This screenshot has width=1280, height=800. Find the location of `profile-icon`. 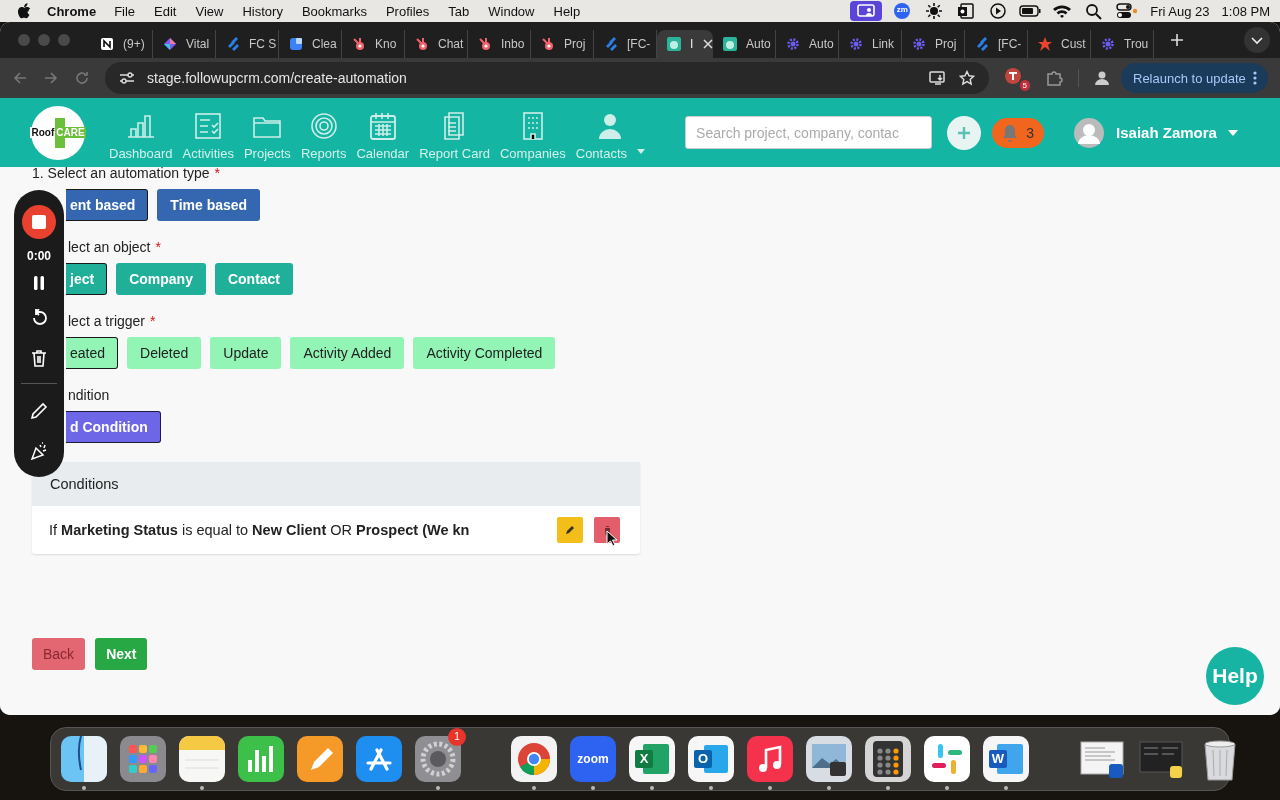

profile-icon is located at coordinates (1102, 78).